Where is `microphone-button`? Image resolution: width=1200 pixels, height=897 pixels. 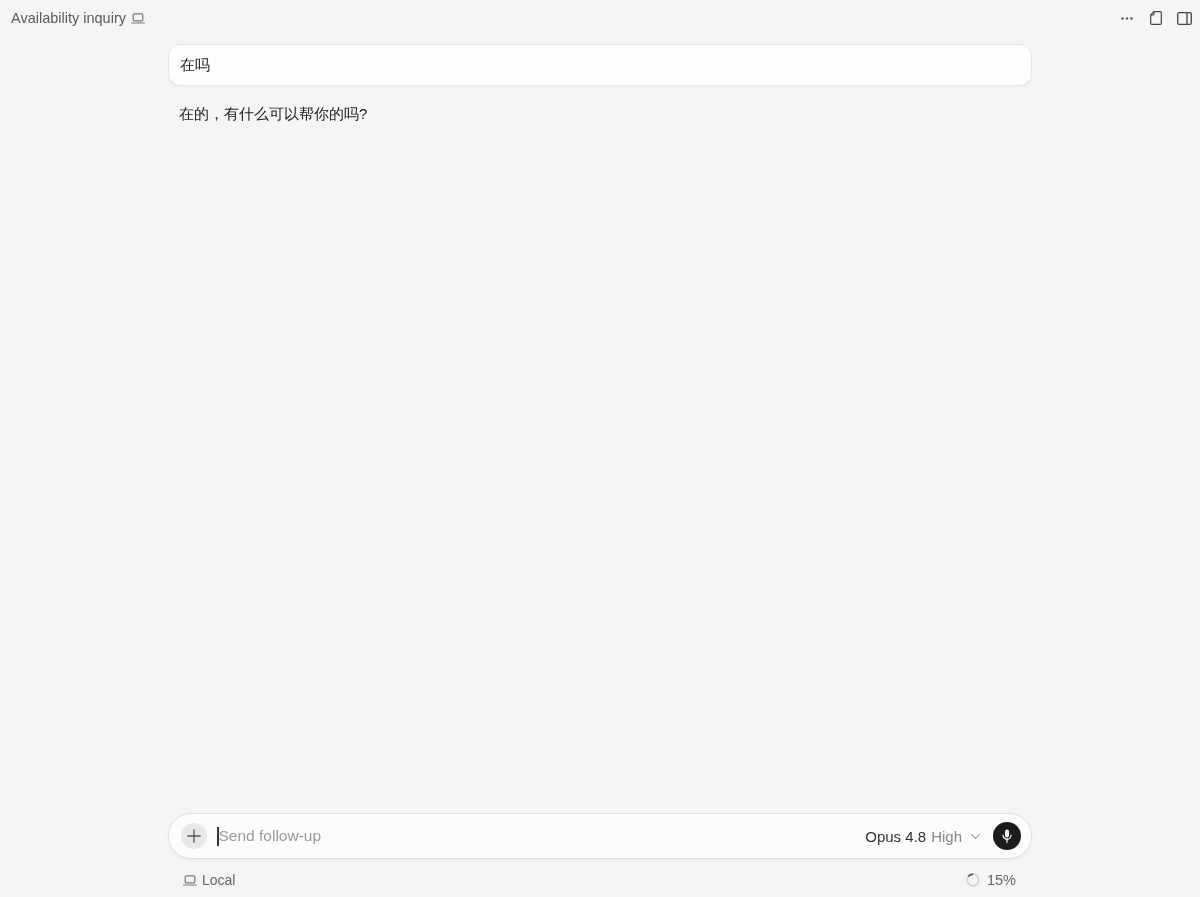
microphone-button is located at coordinates (1007, 836).